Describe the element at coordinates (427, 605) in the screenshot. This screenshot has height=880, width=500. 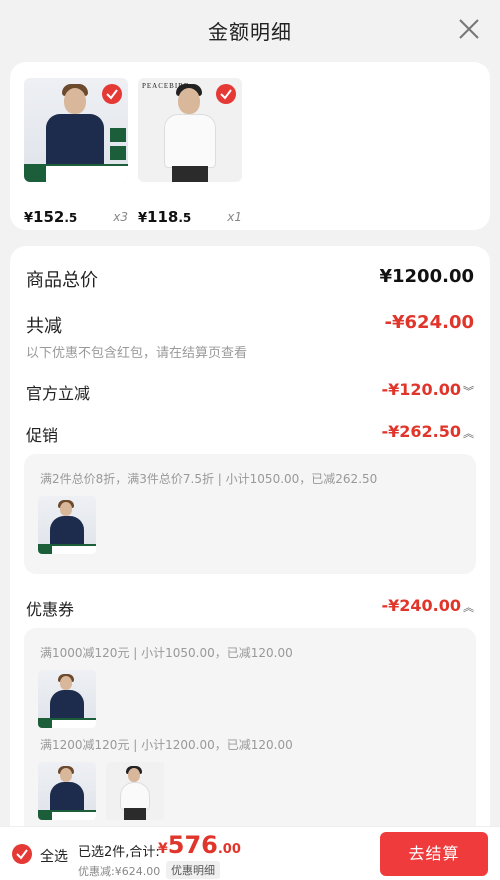
I see `coupon-value: -¥240.00 ︽` at that location.